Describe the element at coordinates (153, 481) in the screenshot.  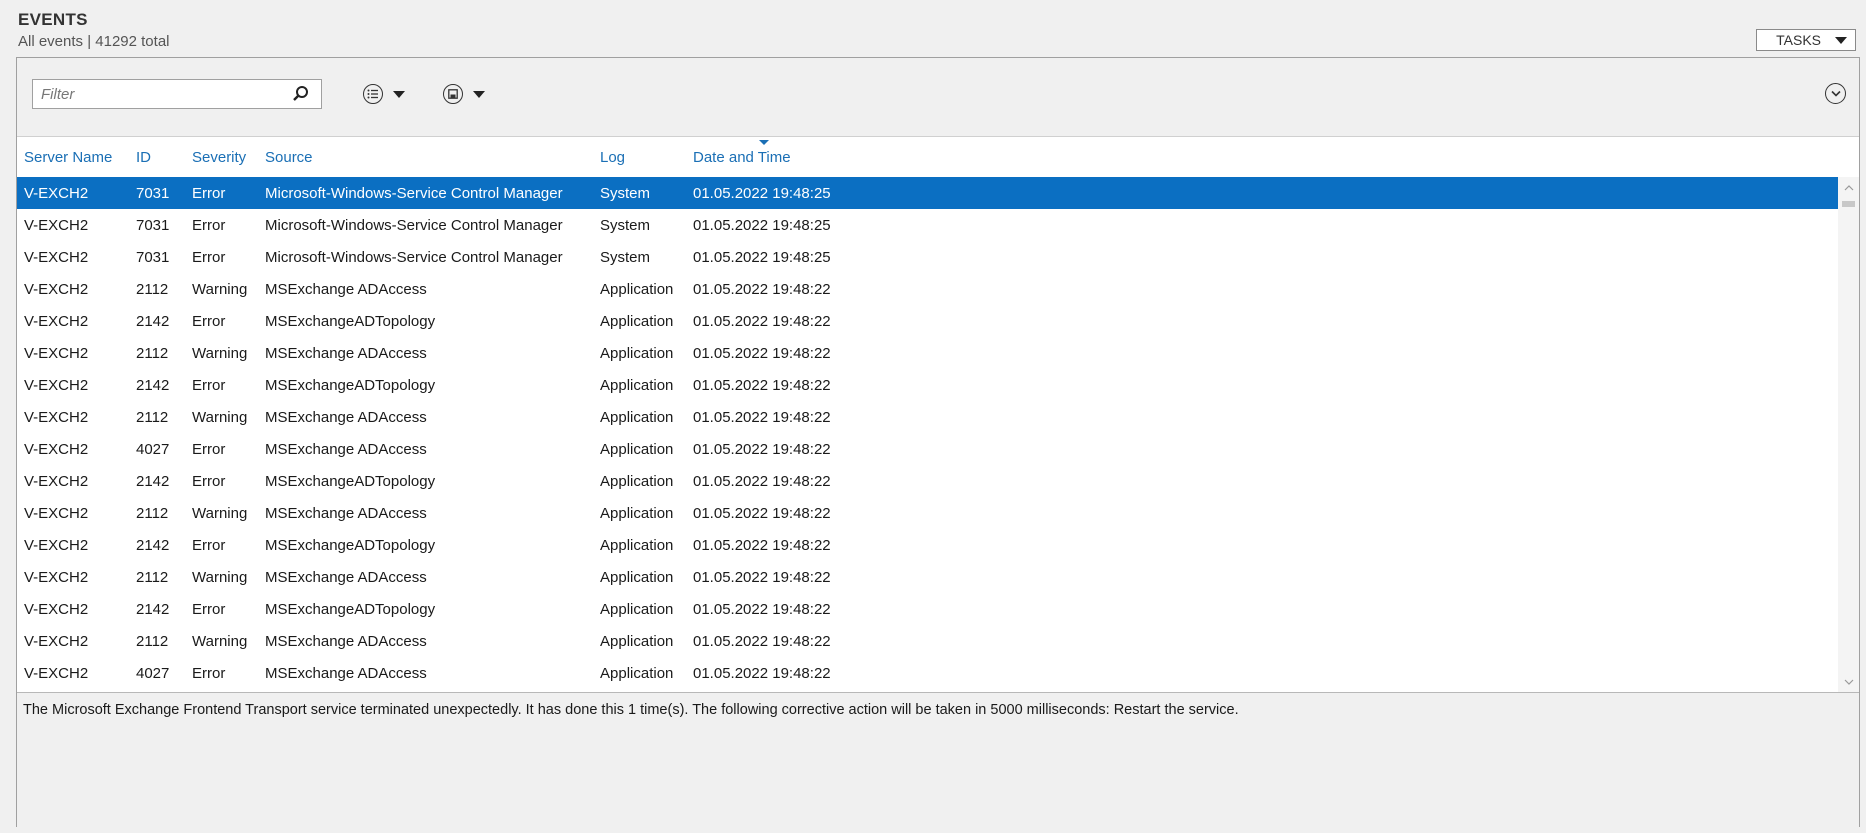
I see `cell-id: 2142` at that location.